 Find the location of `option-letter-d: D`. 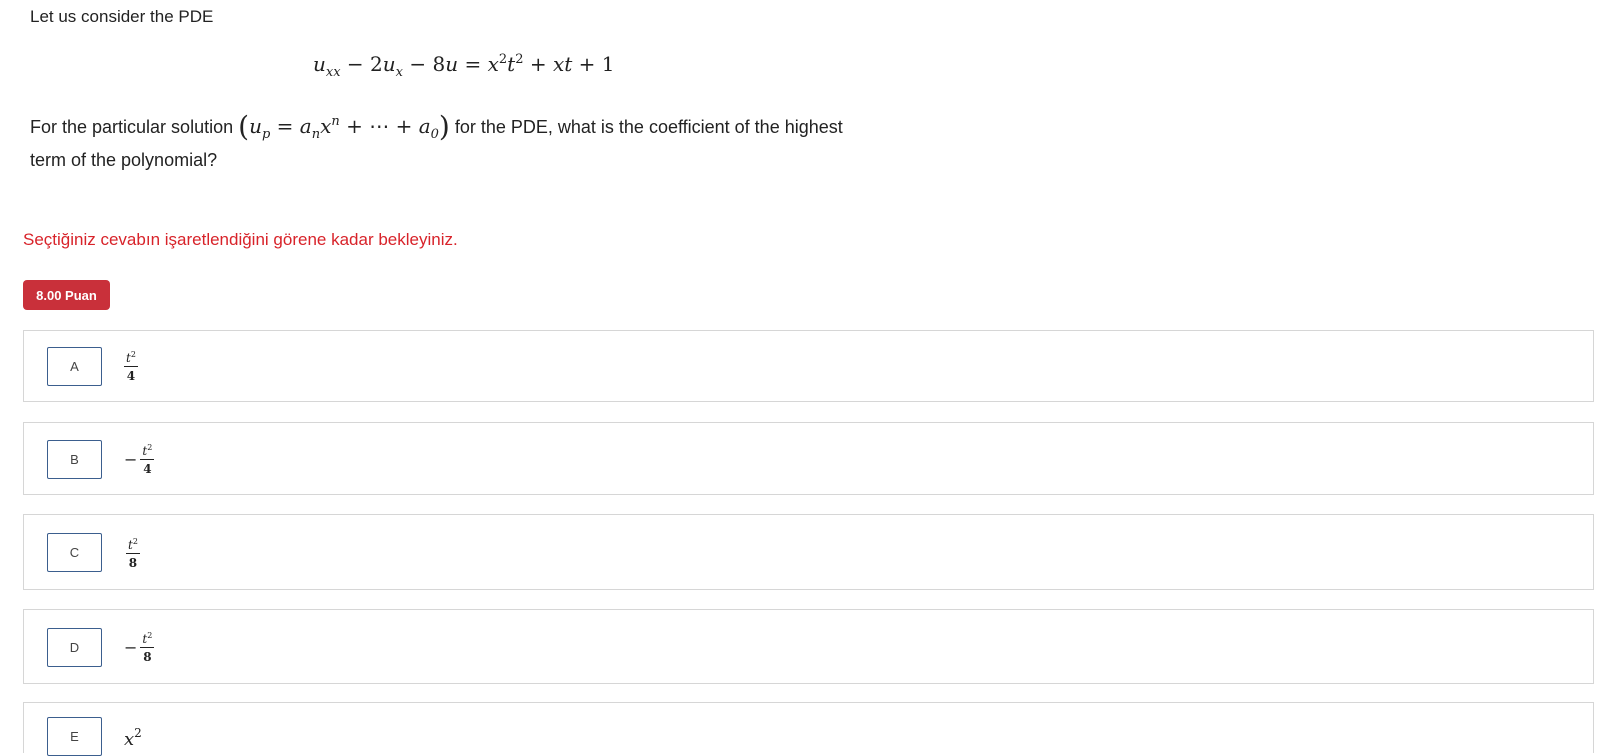

option-letter-d: D is located at coordinates (74, 647).